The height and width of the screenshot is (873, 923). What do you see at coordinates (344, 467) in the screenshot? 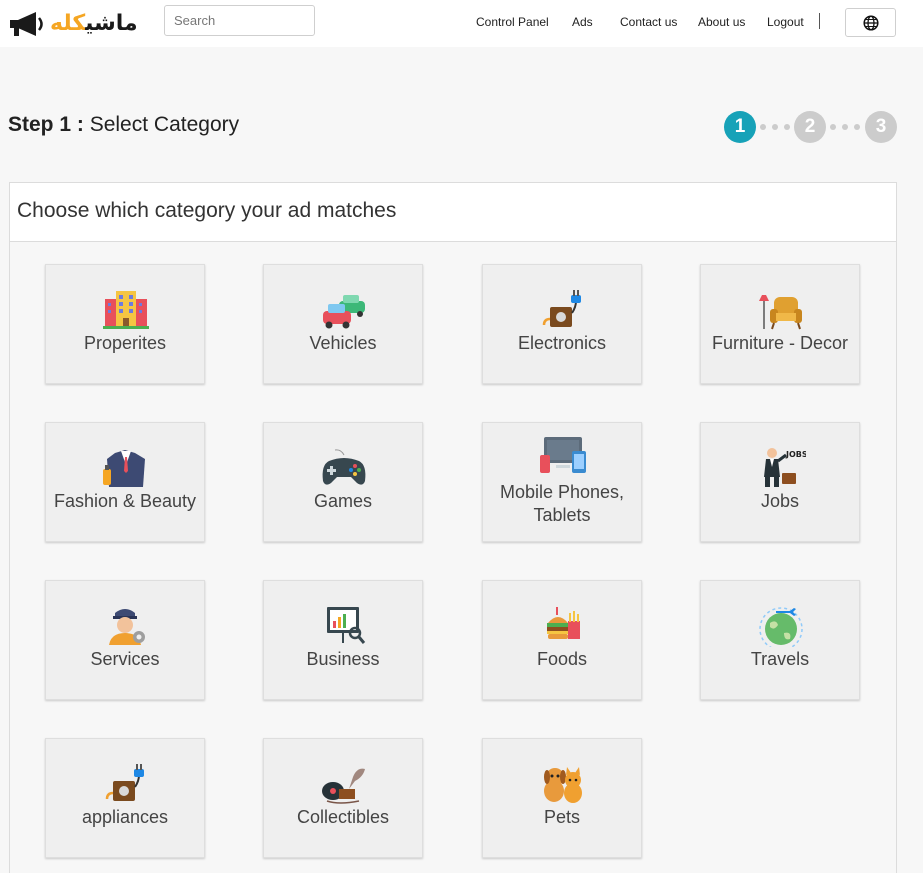
I see `gamepad-icon` at bounding box center [344, 467].